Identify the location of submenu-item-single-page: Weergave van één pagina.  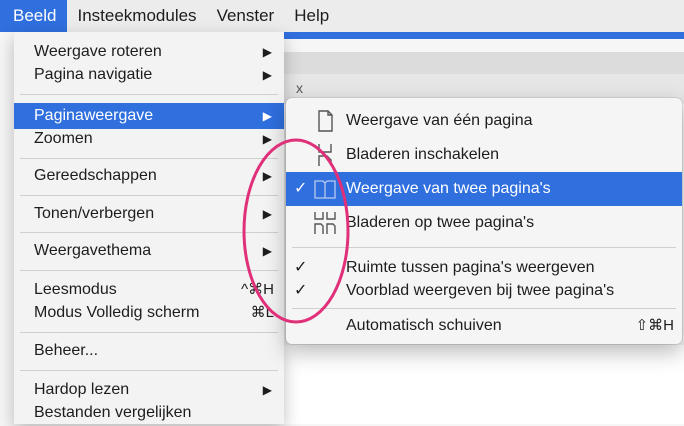
(484, 121).